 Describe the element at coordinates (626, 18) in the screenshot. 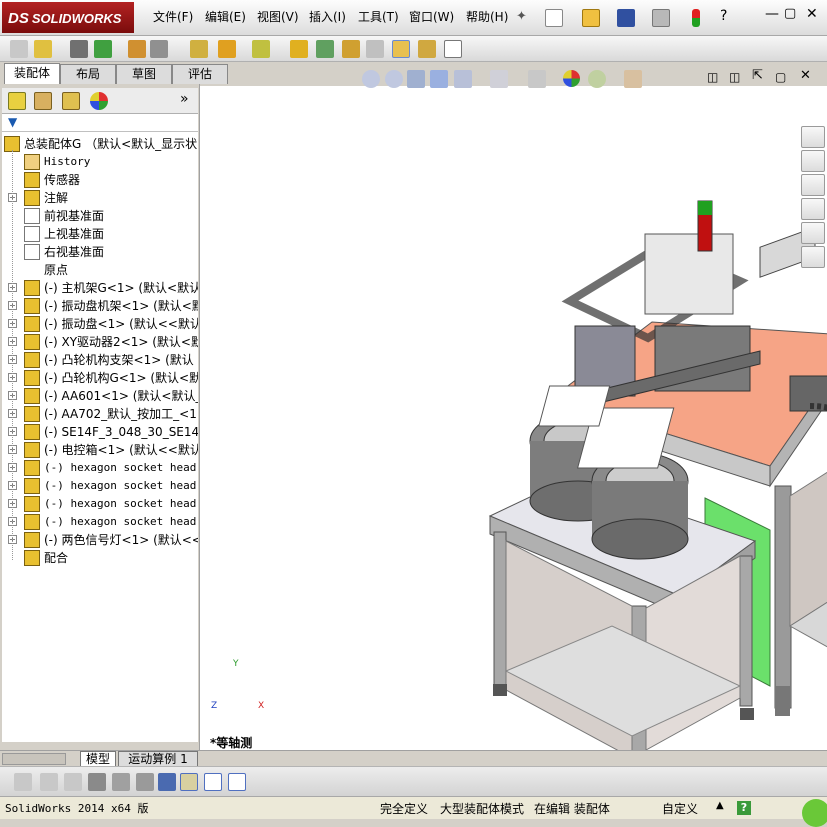

I see `save-icon` at that location.